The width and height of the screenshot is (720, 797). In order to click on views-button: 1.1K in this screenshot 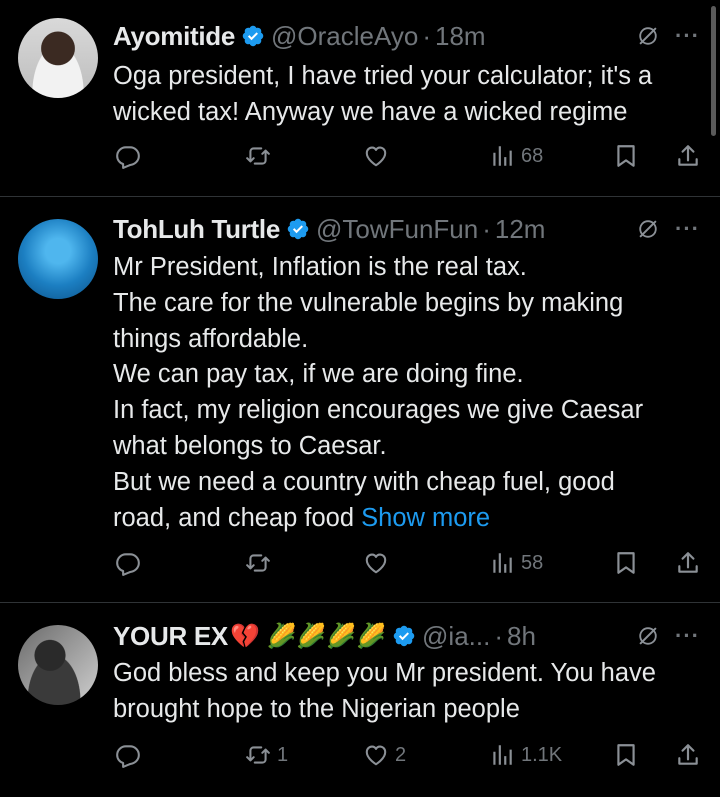, I will do `click(525, 755)`.